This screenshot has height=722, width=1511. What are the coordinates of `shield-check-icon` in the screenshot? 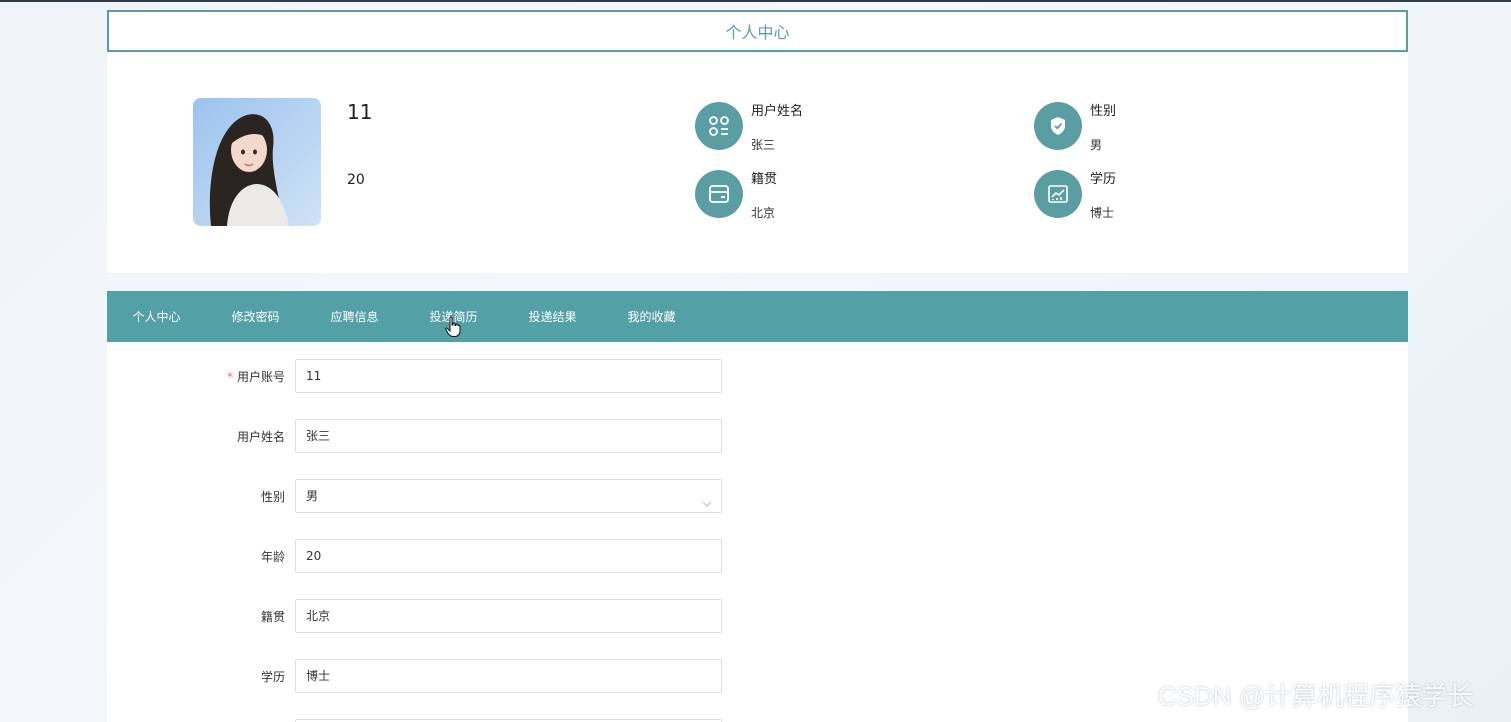 It's located at (1058, 126).